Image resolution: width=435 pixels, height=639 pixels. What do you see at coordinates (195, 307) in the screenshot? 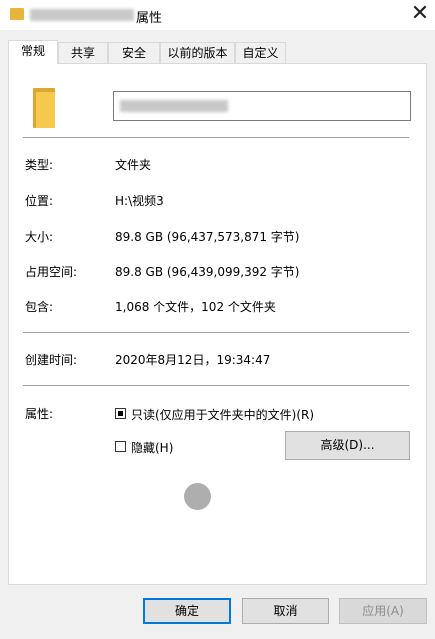
I see `contains-value: 1,068 个文件，102 个文件夹` at bounding box center [195, 307].